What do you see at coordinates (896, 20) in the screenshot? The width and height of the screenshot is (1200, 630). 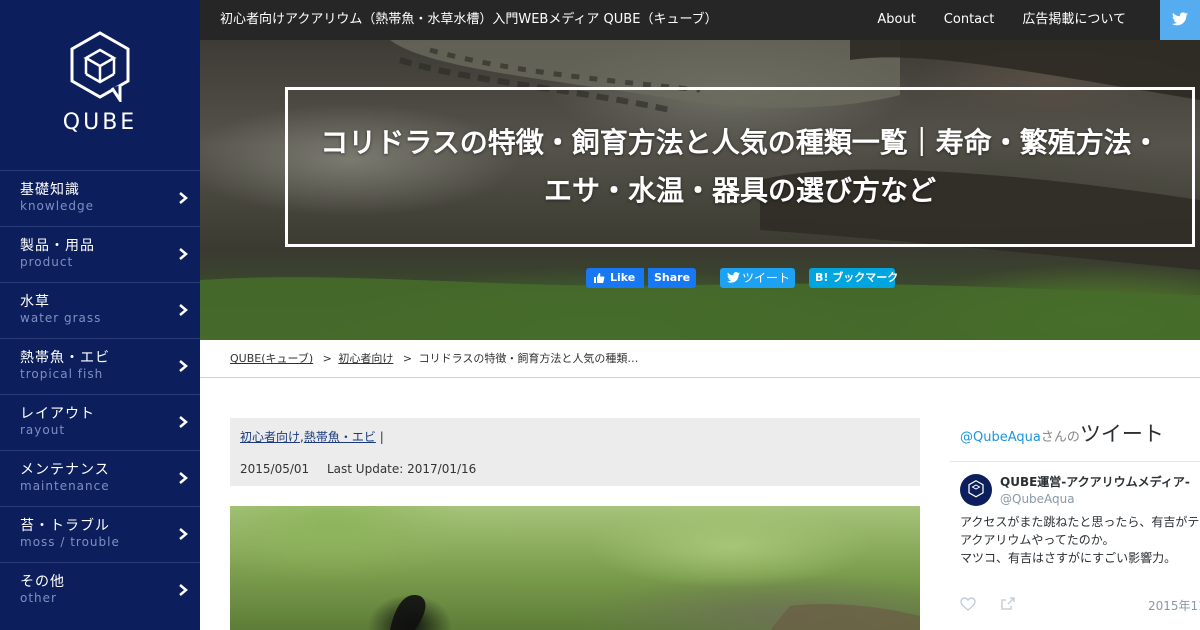 I see `top-link-about: About` at bounding box center [896, 20].